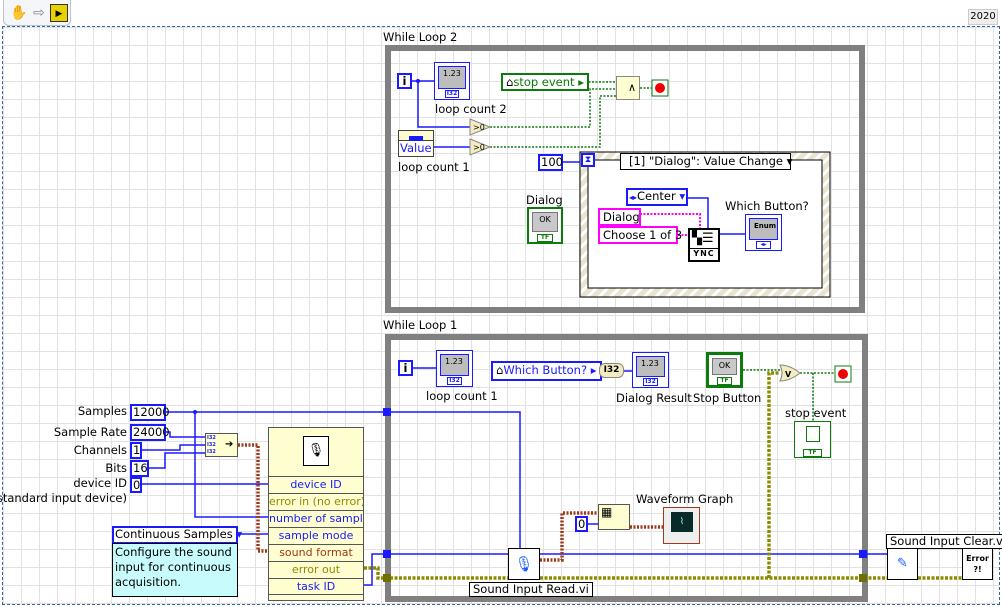 This screenshot has width=1002, height=607. Describe the element at coordinates (544, 200) in the screenshot. I see `dialog-label: Dialog` at that location.